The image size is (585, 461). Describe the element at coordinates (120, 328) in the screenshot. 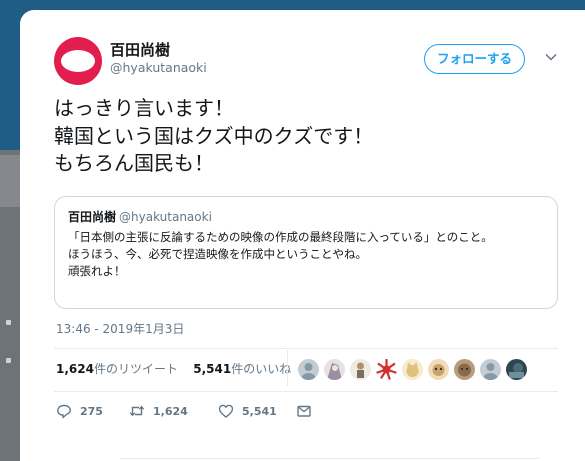

I see `tweet-timestamp: 13:46 - 2019年1月3日` at that location.